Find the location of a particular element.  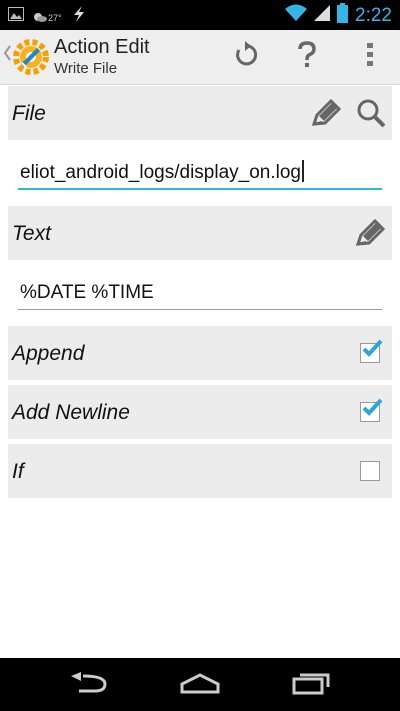

weather-temp: 27° is located at coordinates (55, 17).